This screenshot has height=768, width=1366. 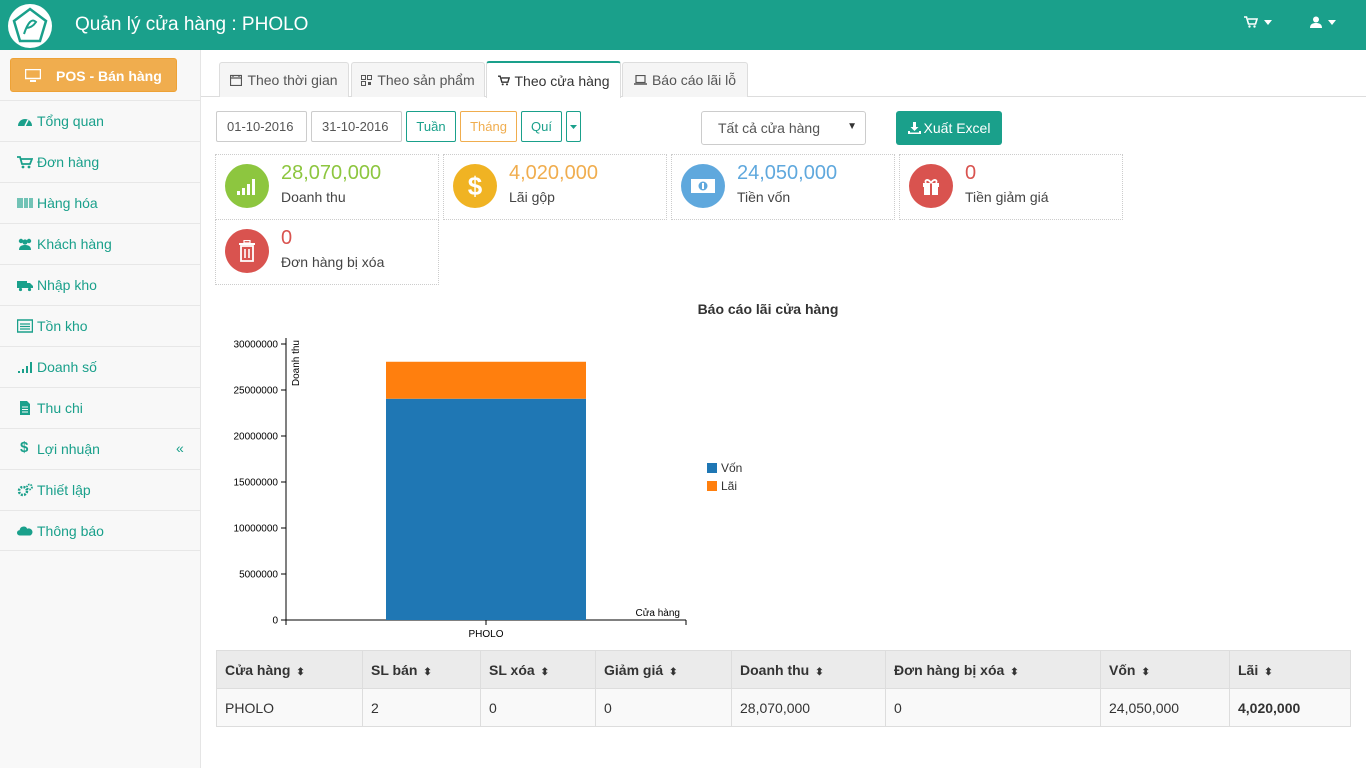 What do you see at coordinates (541, 126) in the screenshot?
I see `quarter-button: Quí` at bounding box center [541, 126].